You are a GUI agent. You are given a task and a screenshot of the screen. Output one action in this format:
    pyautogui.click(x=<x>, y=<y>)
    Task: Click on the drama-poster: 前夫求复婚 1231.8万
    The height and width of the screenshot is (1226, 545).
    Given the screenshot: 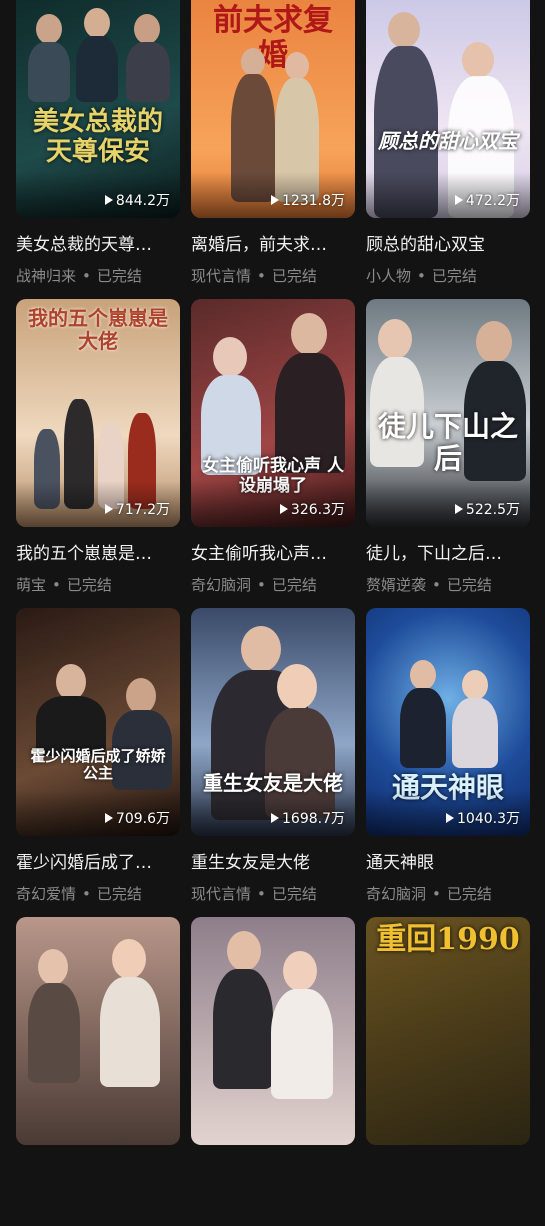 What is the action you would take?
    pyautogui.click(x=273, y=109)
    